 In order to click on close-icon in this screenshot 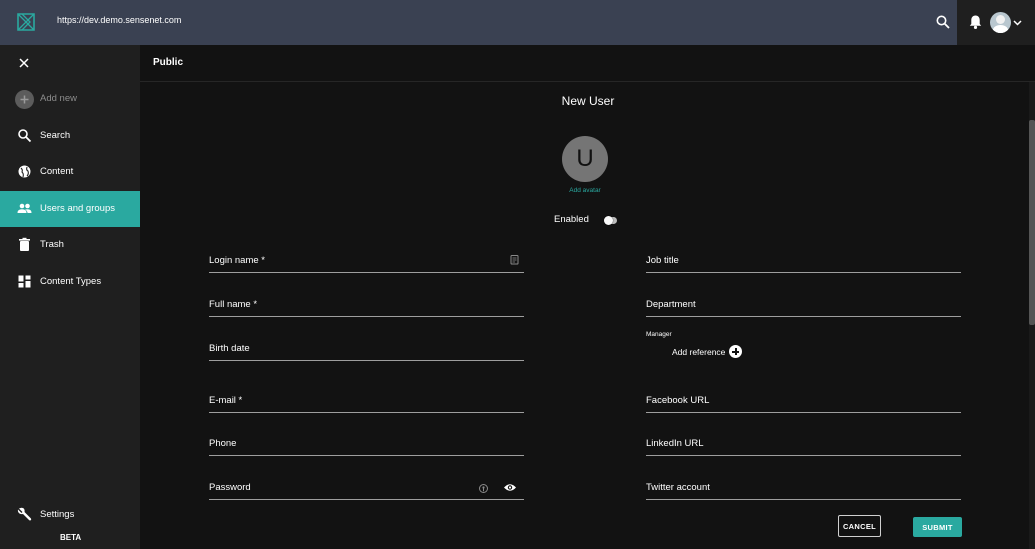, I will do `click(24, 63)`.